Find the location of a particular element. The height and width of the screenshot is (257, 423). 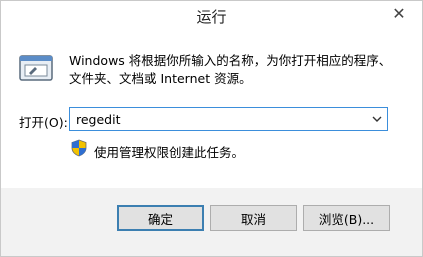

window-title: 运行 is located at coordinates (211, 17).